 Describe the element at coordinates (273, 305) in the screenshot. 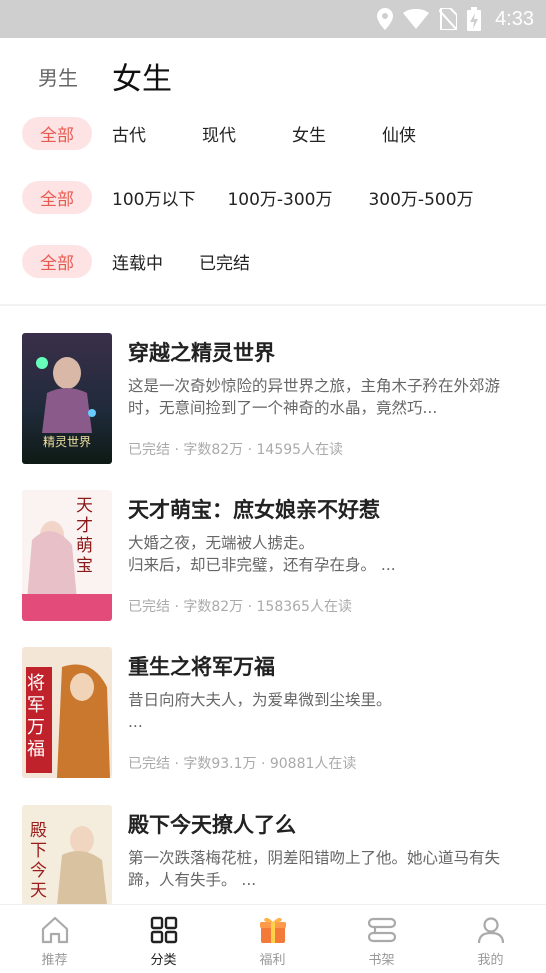

I see `section-divider` at that location.